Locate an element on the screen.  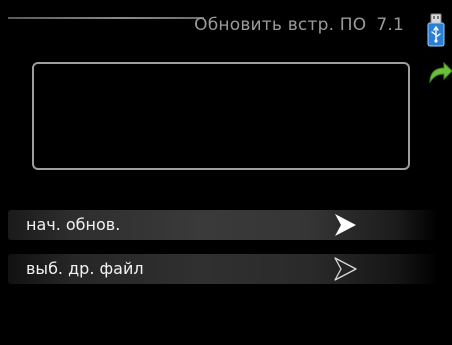
usb-stick-icon is located at coordinates (436, 30).